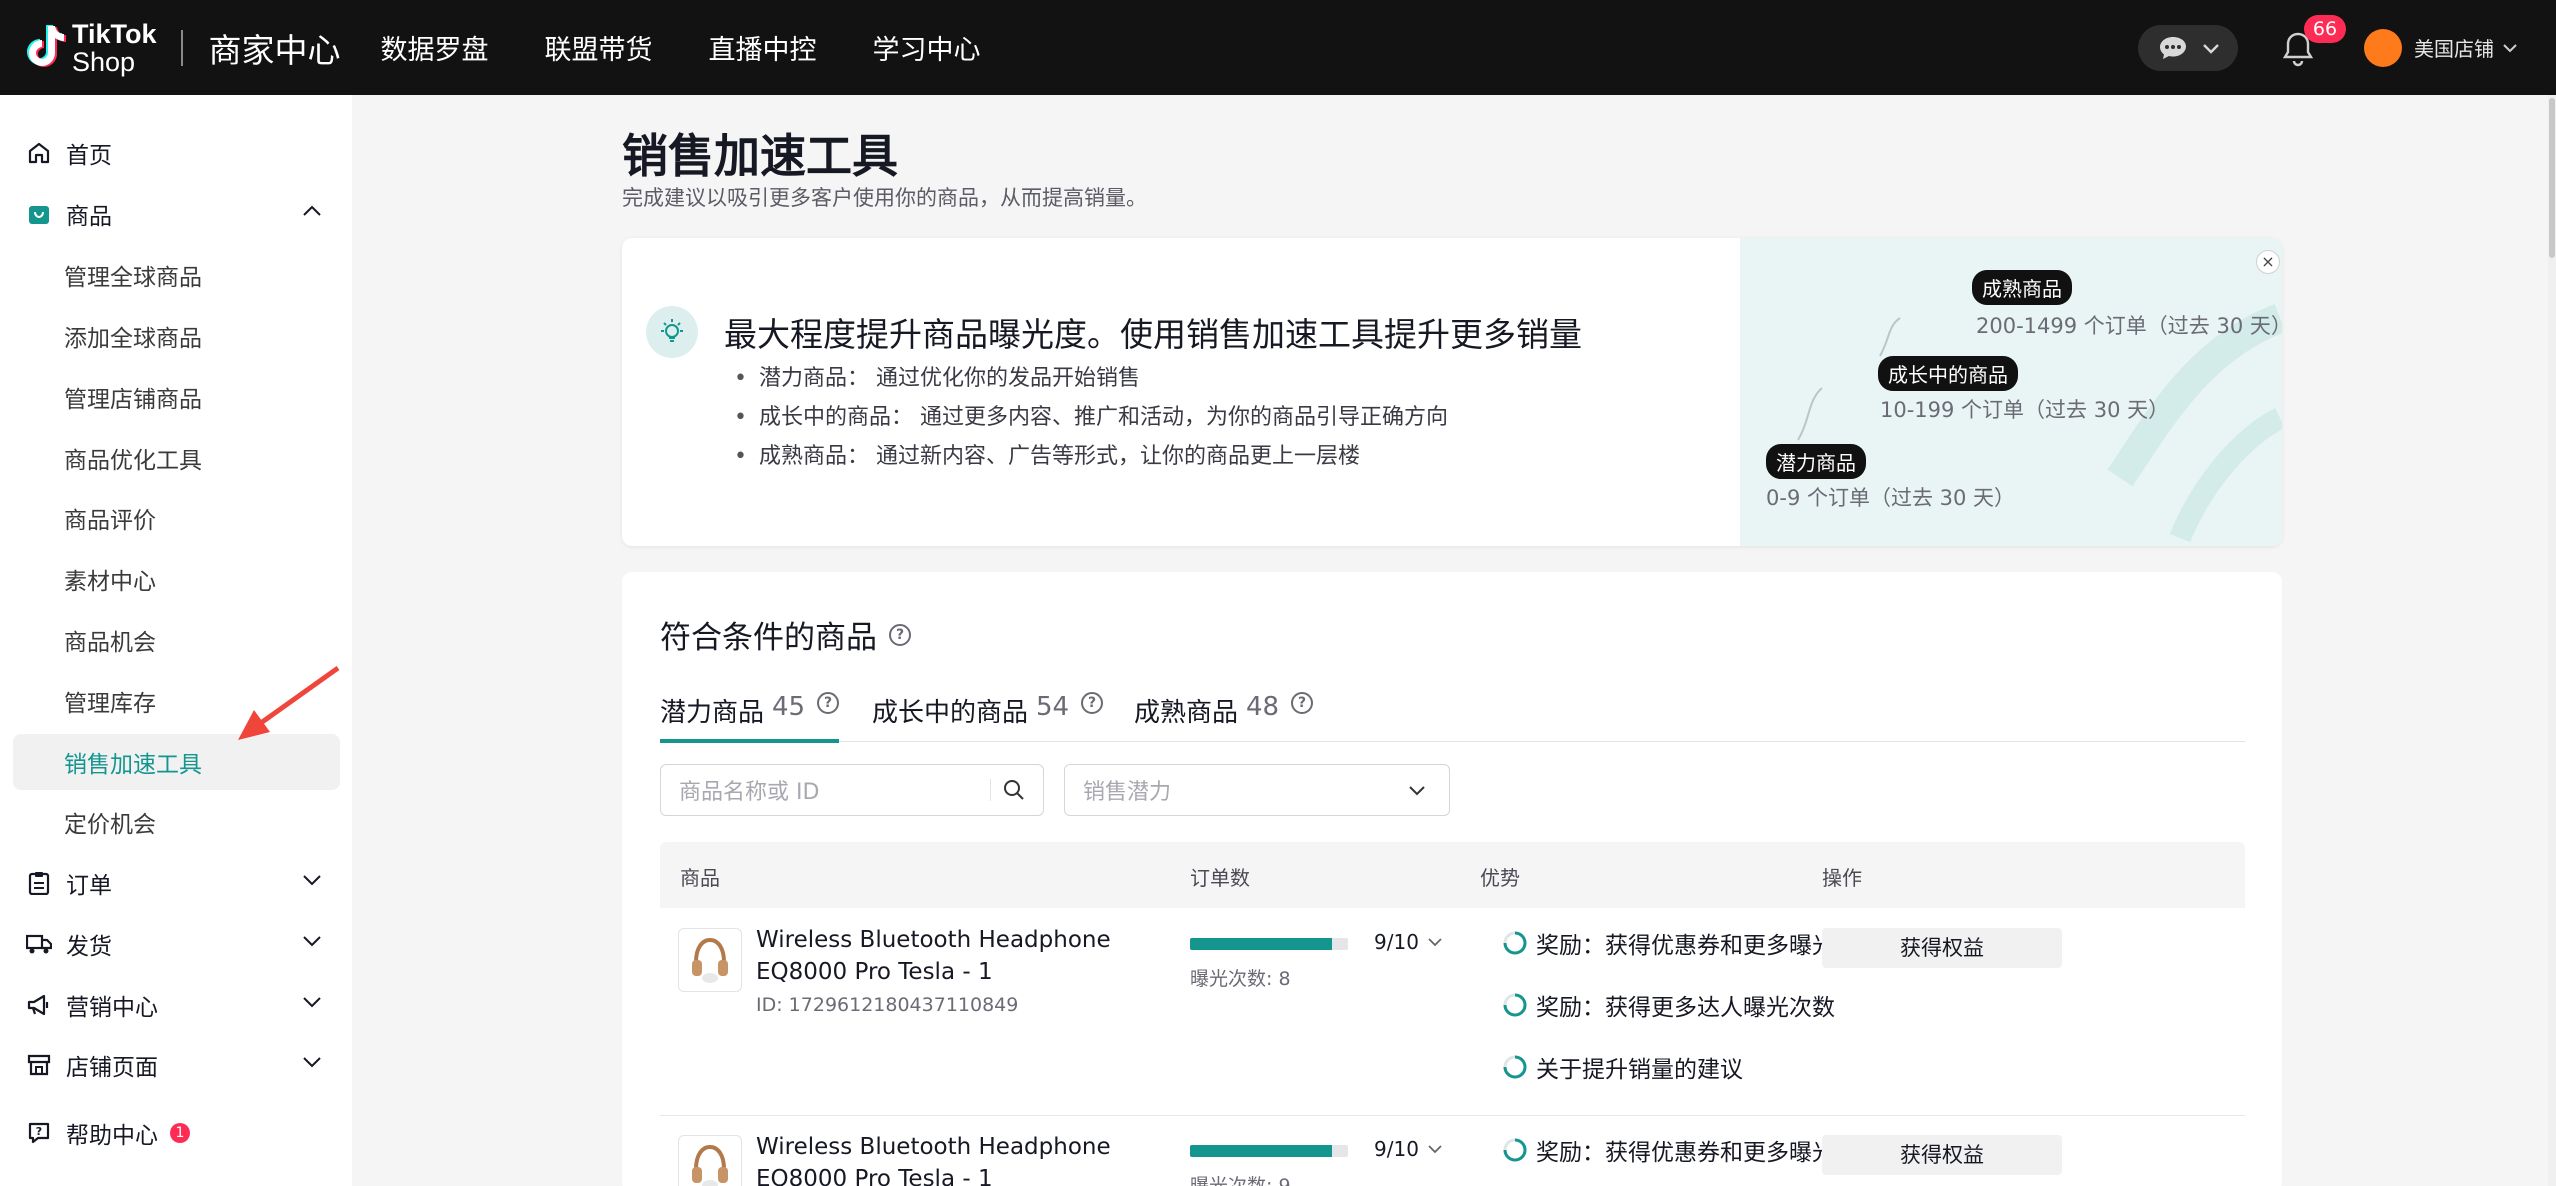 This screenshot has width=2556, height=1186. What do you see at coordinates (789, 707) in the screenshot?
I see `tab-count: 45` at bounding box center [789, 707].